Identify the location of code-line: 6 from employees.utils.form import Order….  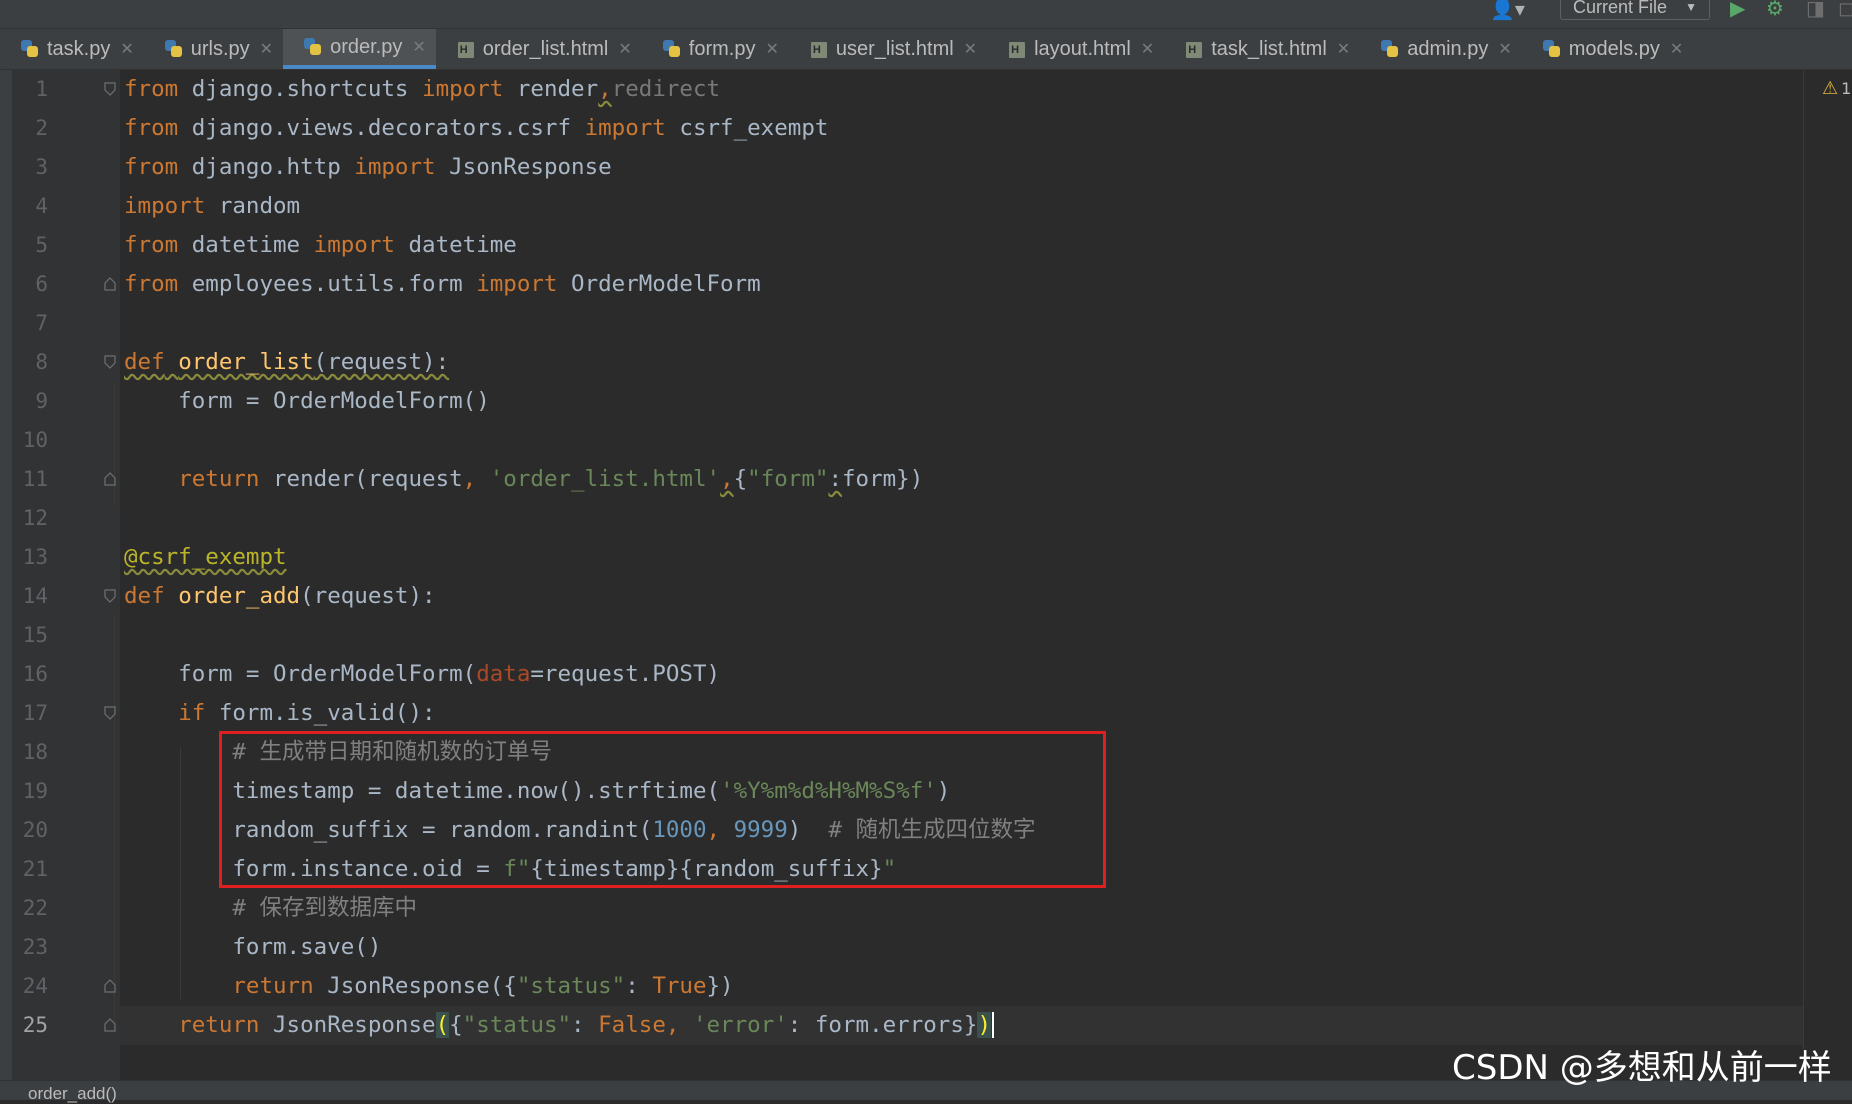
(926, 284).